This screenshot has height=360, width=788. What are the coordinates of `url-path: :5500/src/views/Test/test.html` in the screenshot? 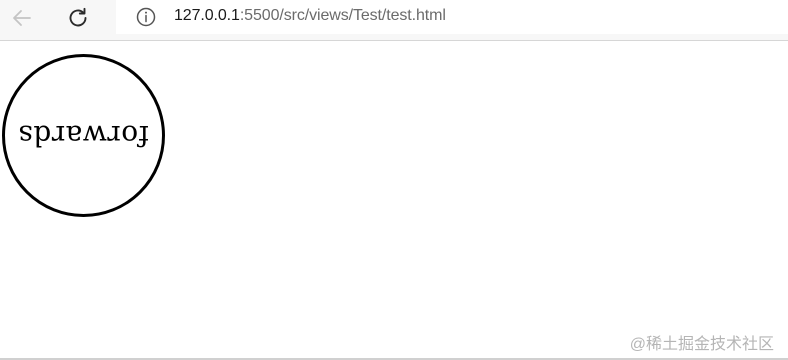 It's located at (342, 15).